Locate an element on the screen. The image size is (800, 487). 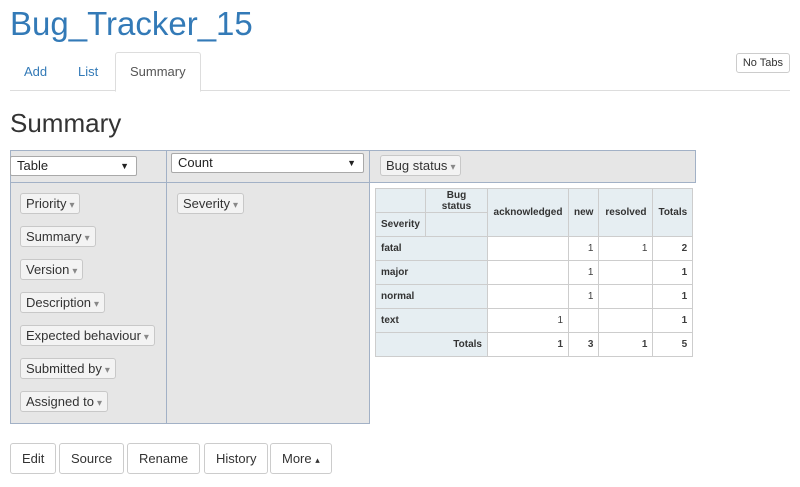
aggregator-select: Count ▼ is located at coordinates (267, 163).